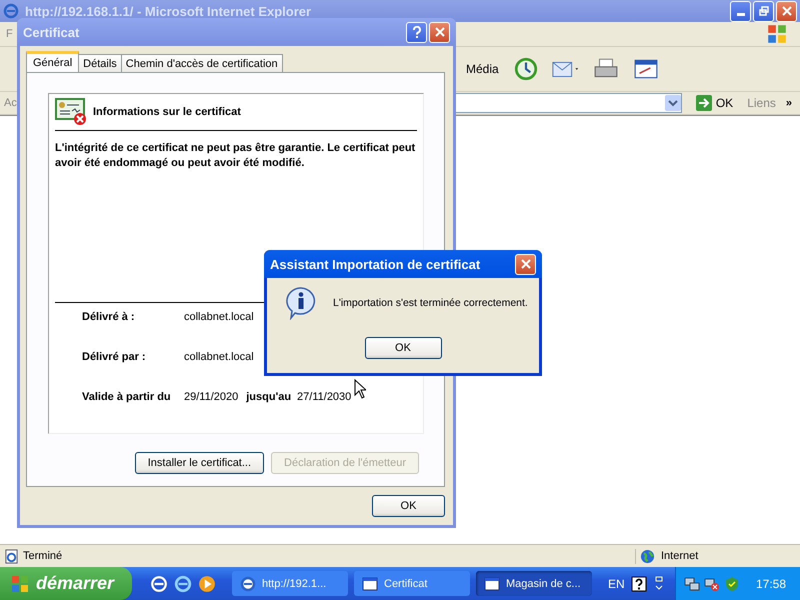 Image resolution: width=800 pixels, height=600 pixels. Describe the element at coordinates (43, 556) in the screenshot. I see `status-text: Terminé` at that location.